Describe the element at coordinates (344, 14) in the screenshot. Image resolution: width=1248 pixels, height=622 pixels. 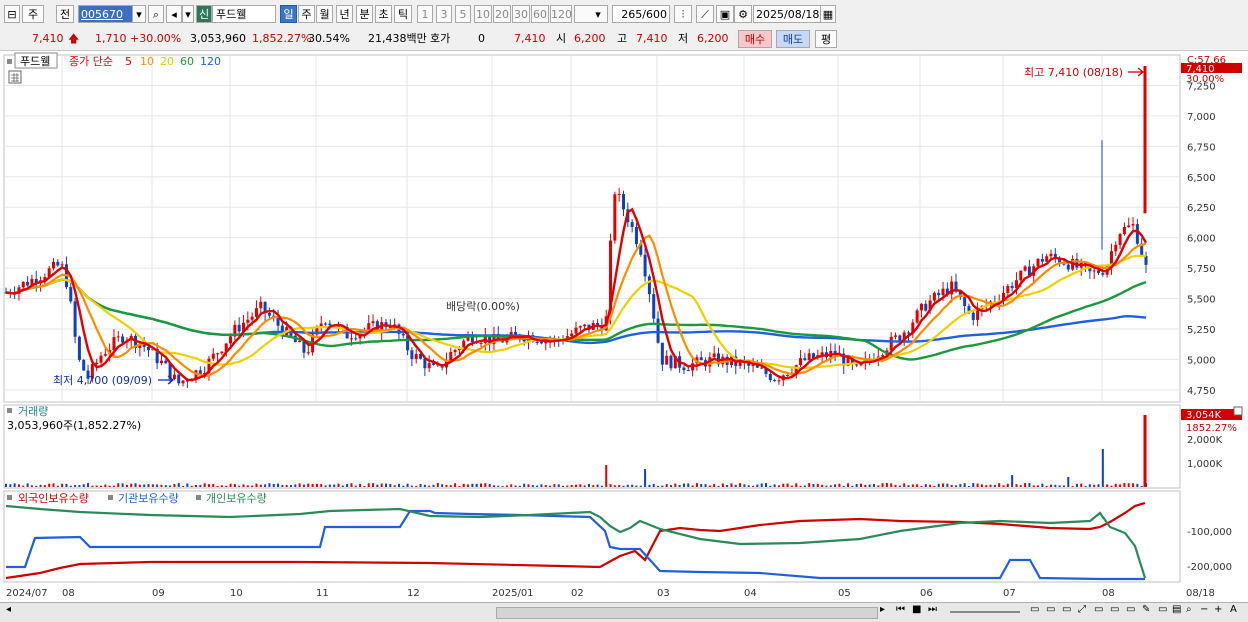
I see `tab-year: 년` at that location.